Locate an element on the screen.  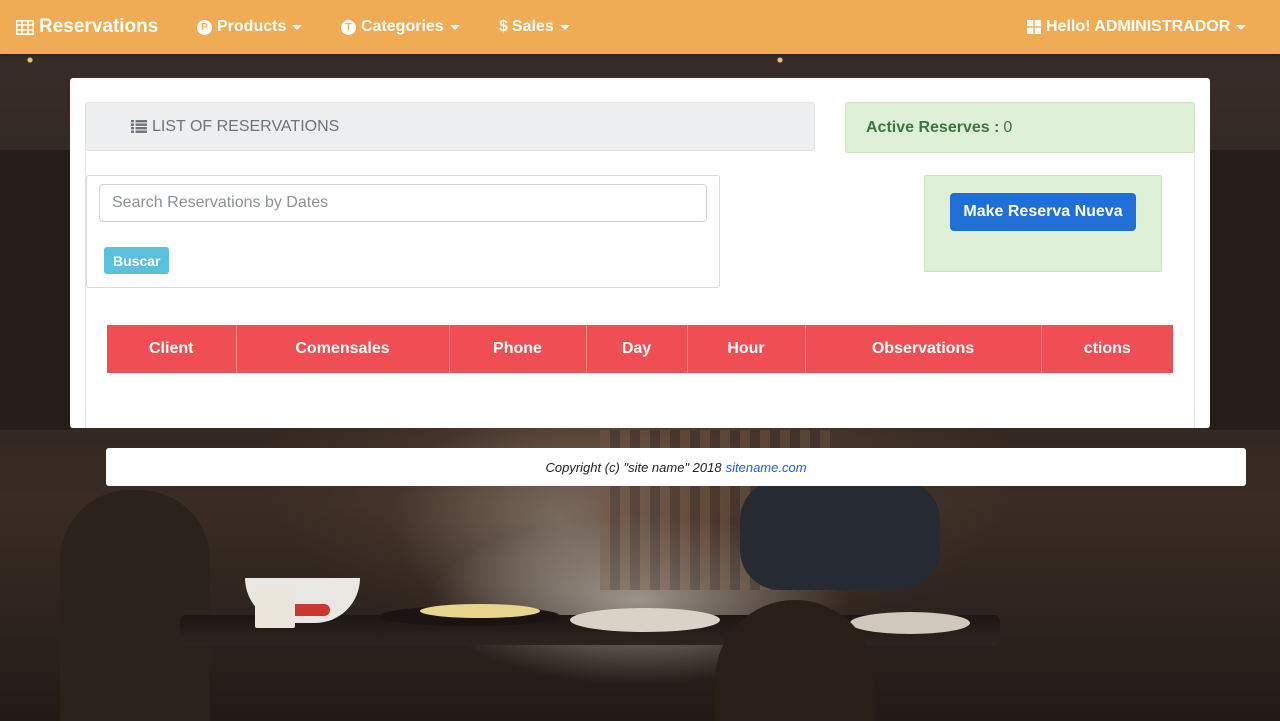
column-header-phone: Phone is located at coordinates (518, 349).